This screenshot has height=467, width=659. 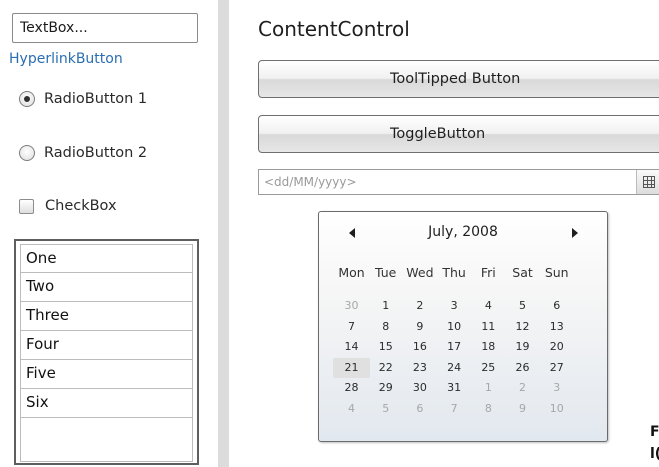 I want to click on checkbox: CheckBox, so click(x=68, y=206).